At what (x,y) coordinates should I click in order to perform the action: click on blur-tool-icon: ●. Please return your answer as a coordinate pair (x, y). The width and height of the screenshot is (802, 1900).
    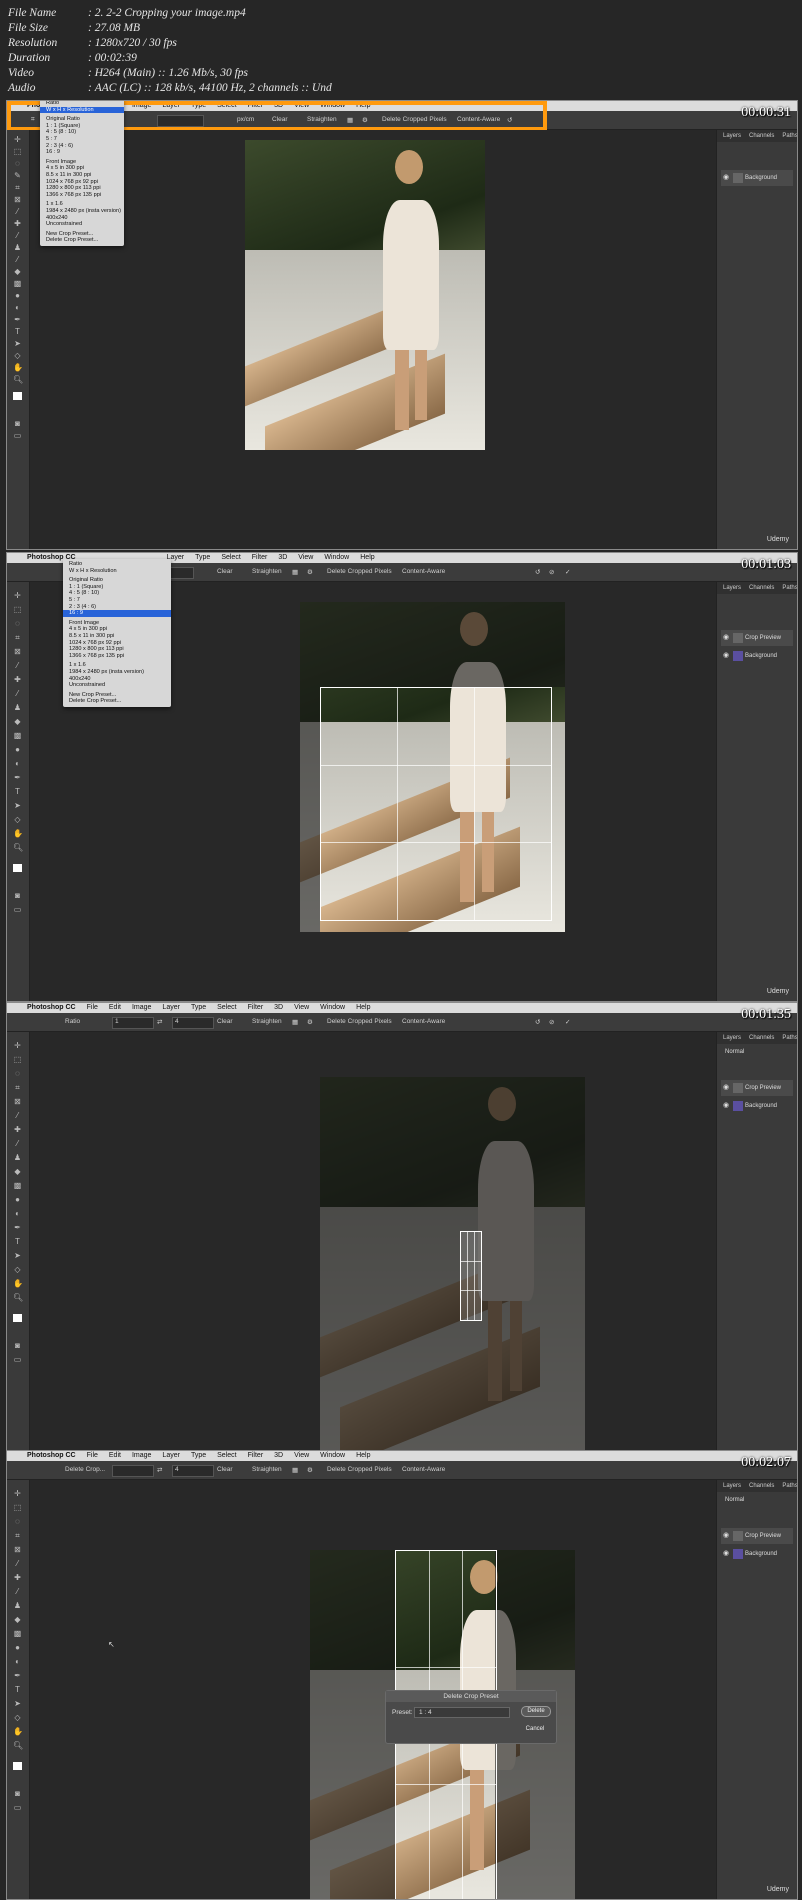
    Looking at the image, I should click on (17, 1200).